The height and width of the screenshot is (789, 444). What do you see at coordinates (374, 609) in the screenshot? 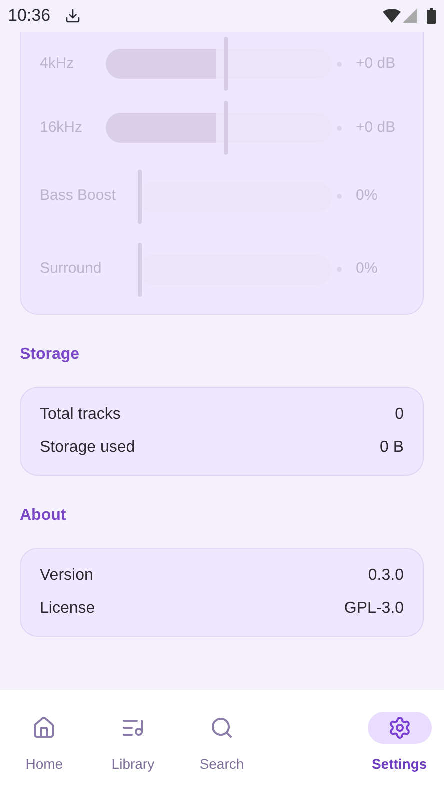
I see `info-value: GPL-3.0` at bounding box center [374, 609].